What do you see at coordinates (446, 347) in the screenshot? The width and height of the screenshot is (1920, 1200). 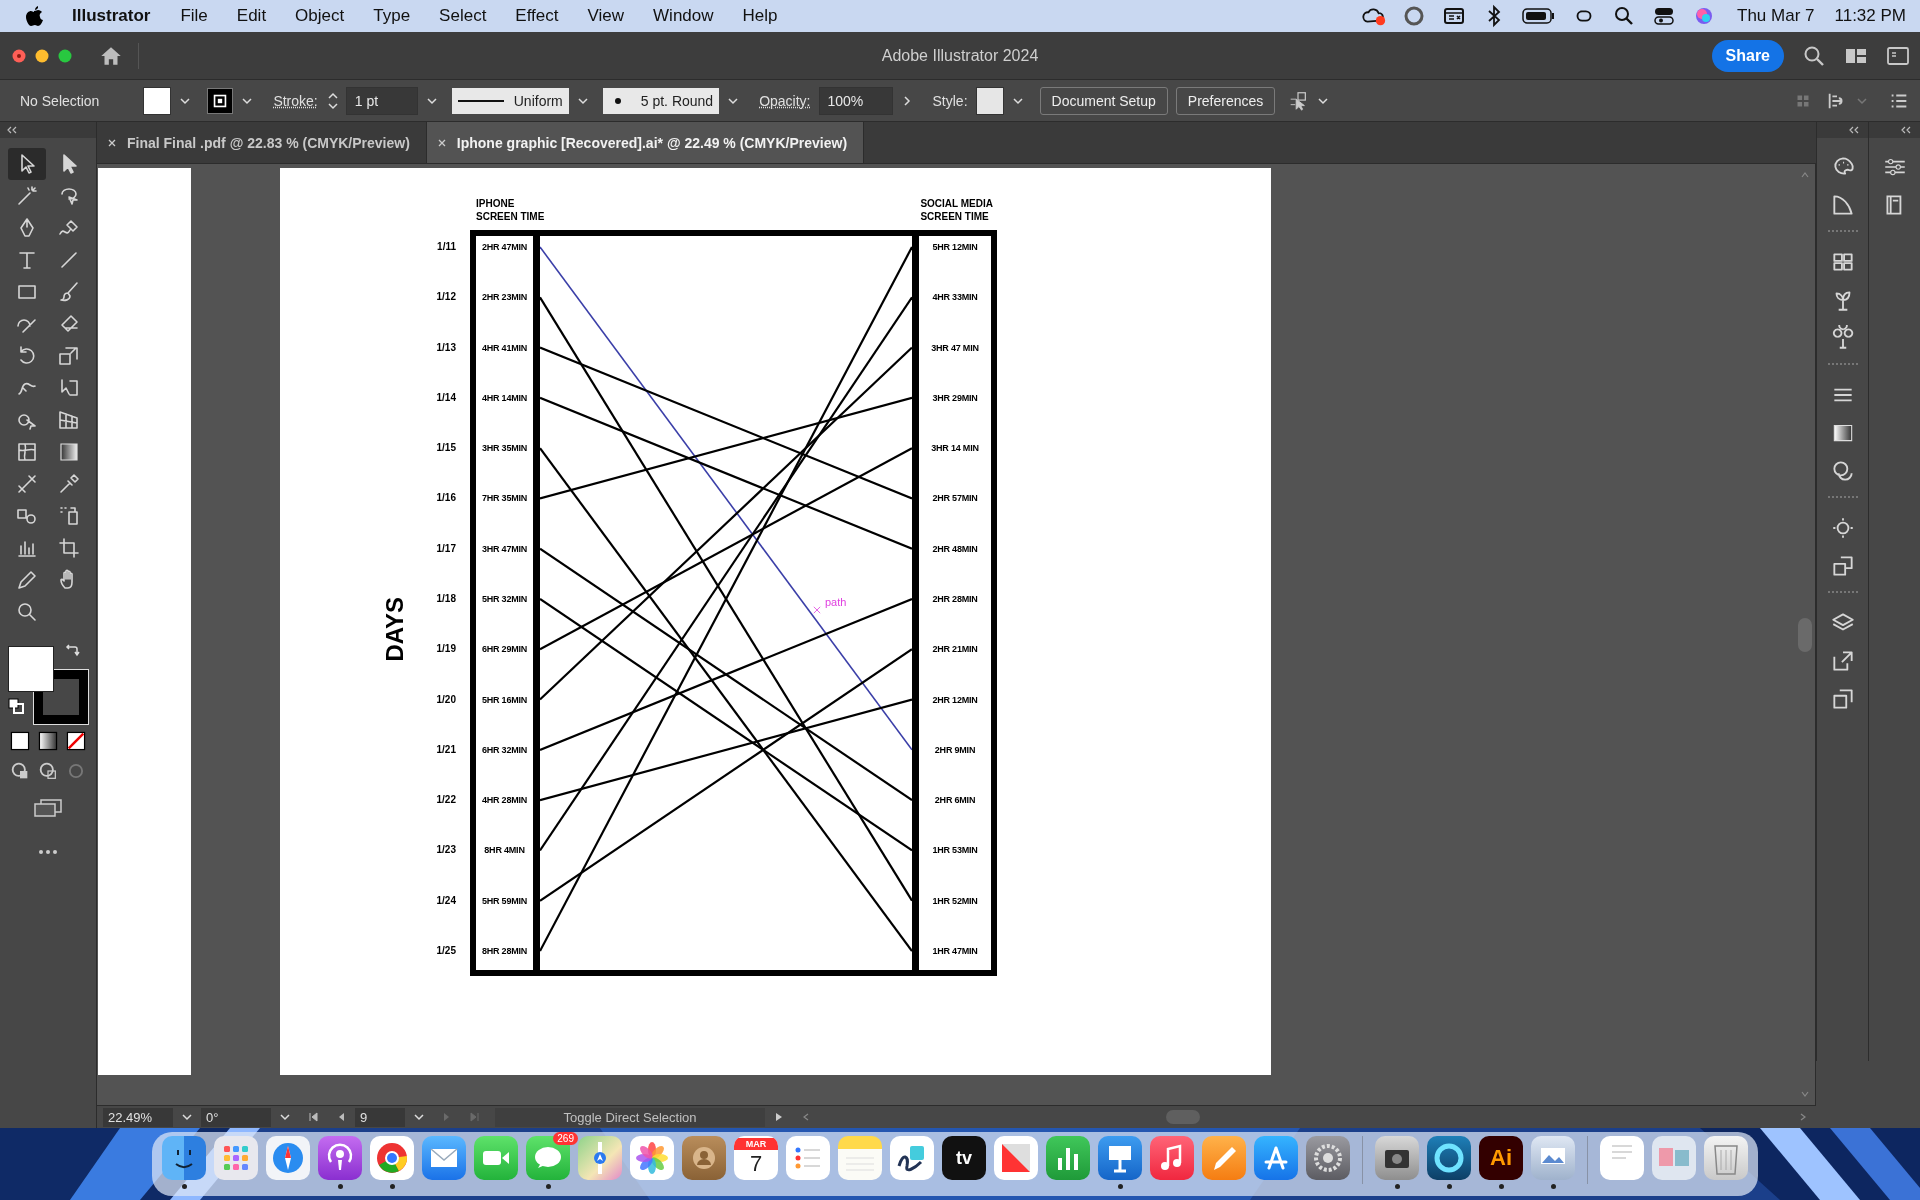 I see `date-label: 1/13` at bounding box center [446, 347].